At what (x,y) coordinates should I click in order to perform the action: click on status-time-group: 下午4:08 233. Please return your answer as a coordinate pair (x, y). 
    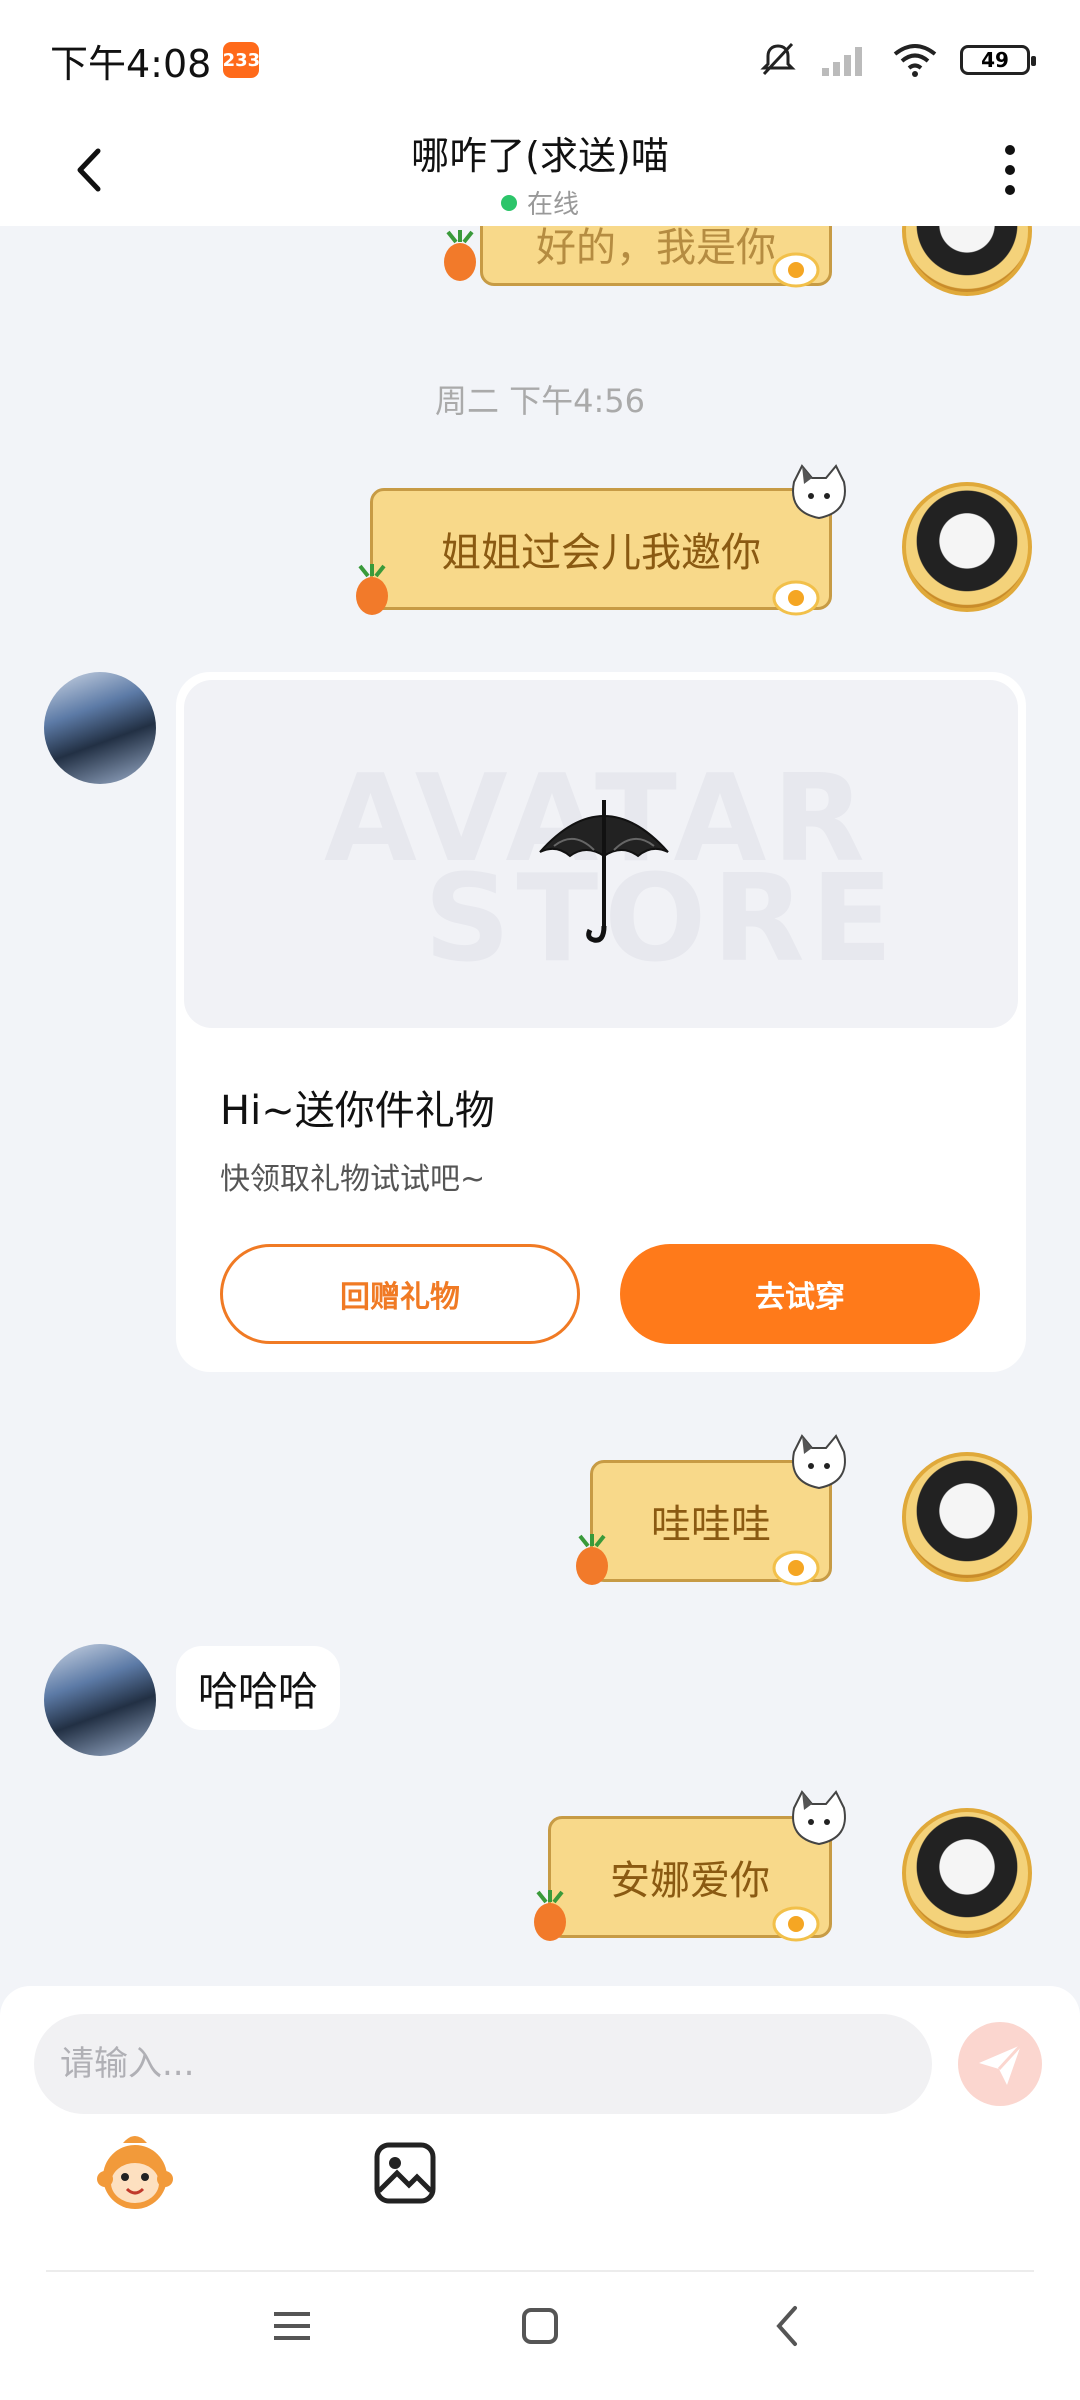
    Looking at the image, I should click on (155, 60).